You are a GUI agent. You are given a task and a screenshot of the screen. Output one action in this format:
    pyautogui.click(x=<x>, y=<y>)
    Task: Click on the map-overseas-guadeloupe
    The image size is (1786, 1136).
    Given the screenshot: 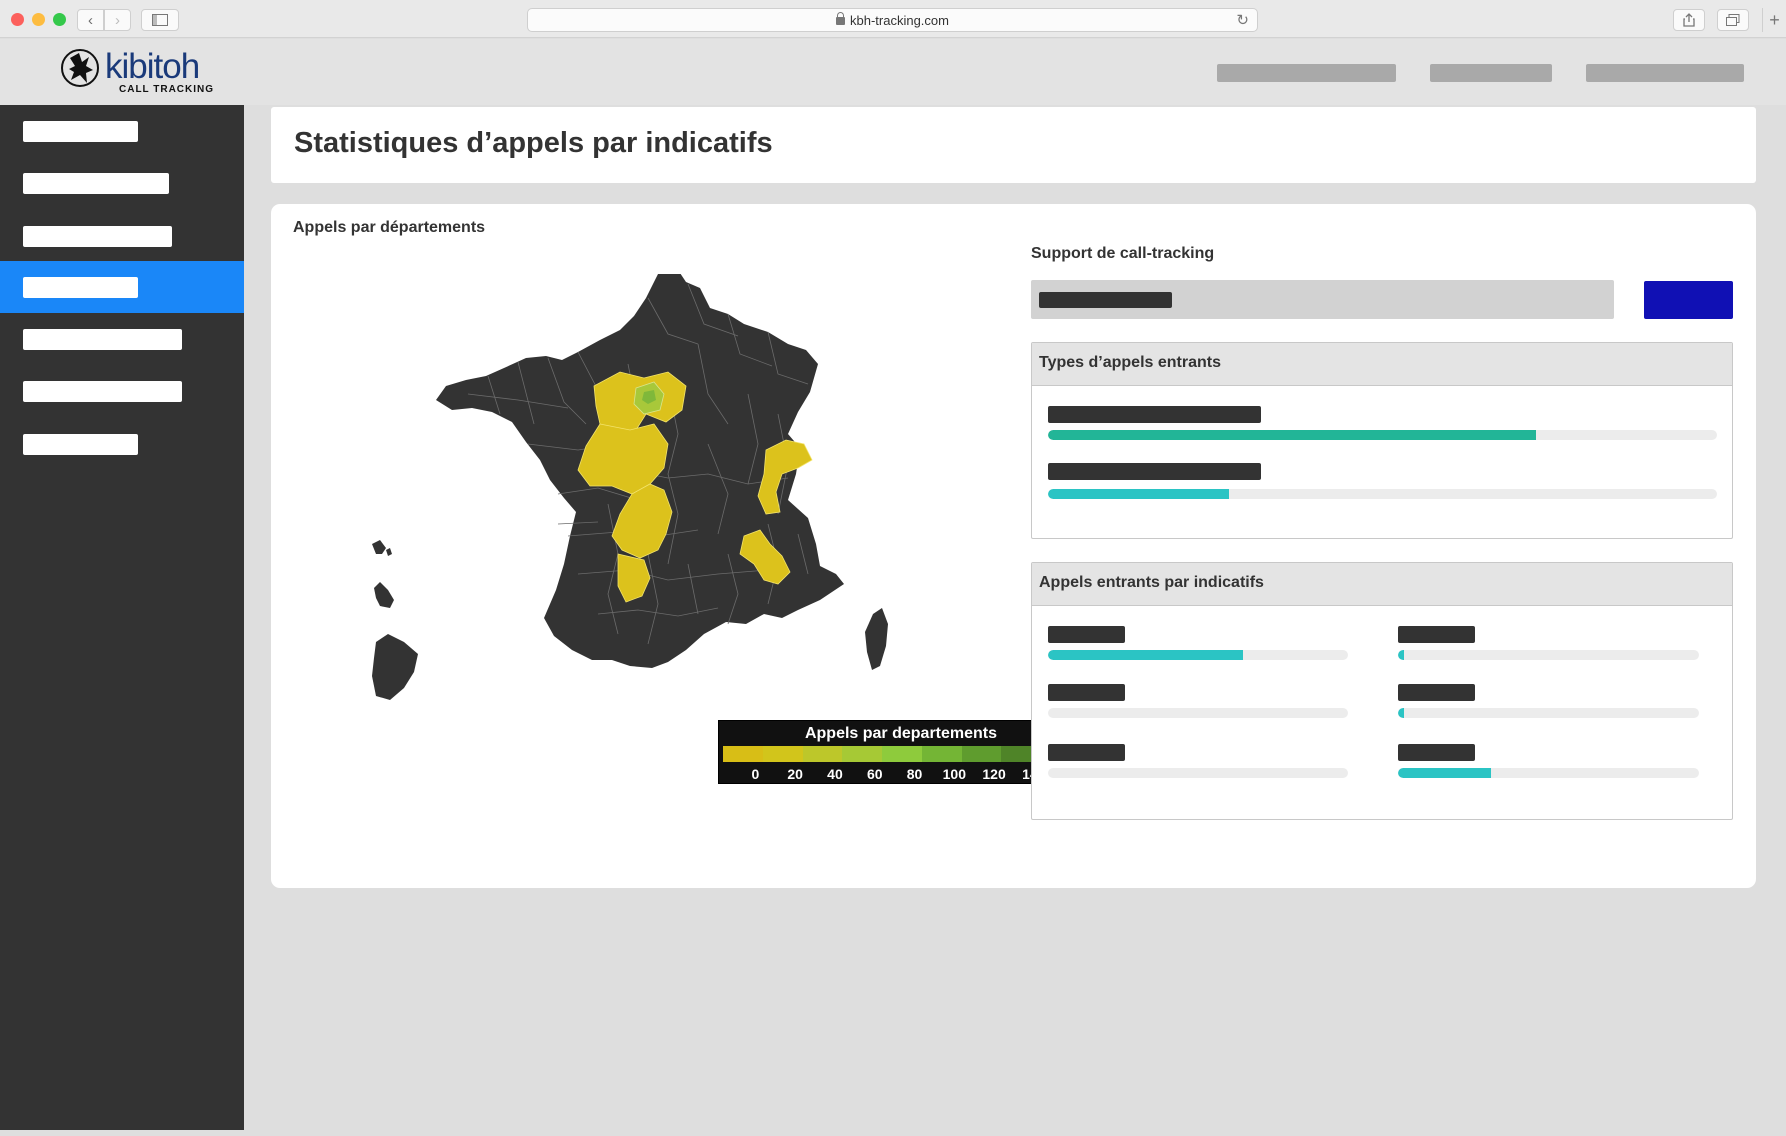 What is the action you would take?
    pyautogui.click(x=382, y=548)
    